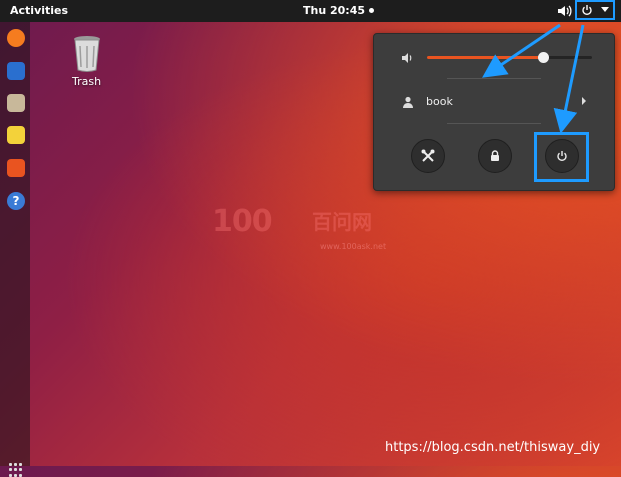 The image size is (621, 477). I want to click on volume-slider-handle, so click(543, 57).